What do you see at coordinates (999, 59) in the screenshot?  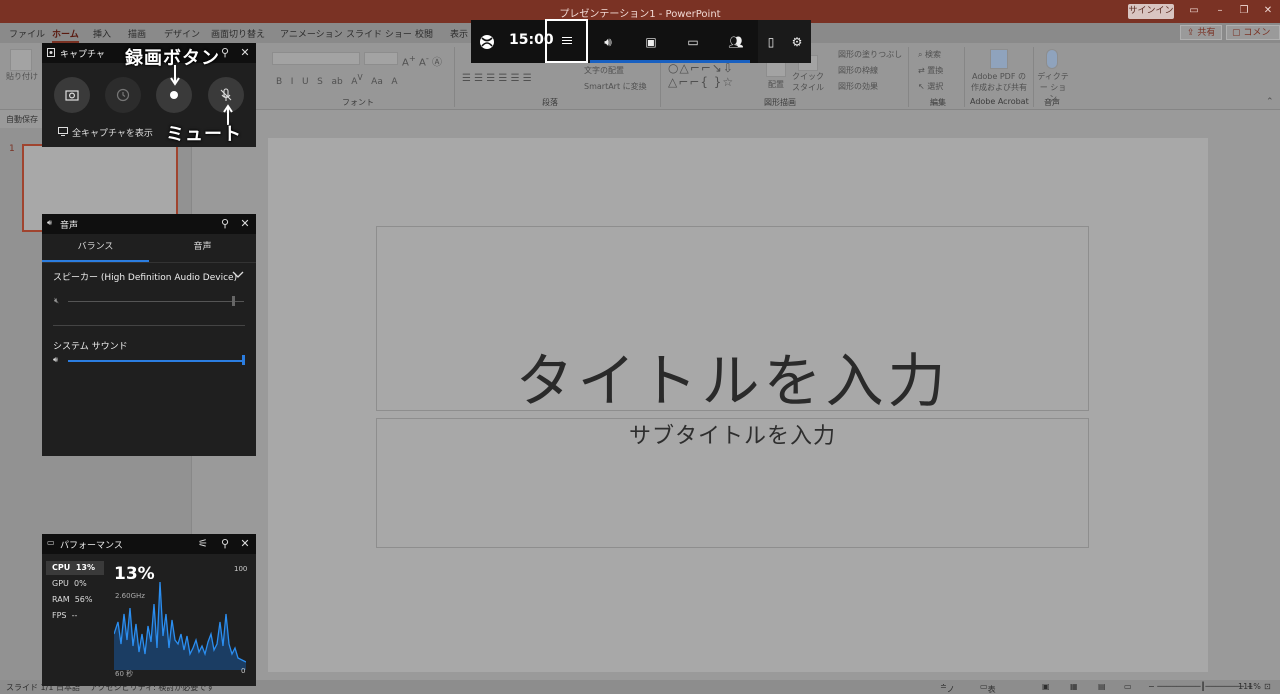 I see `adobe-pdf-icon` at bounding box center [999, 59].